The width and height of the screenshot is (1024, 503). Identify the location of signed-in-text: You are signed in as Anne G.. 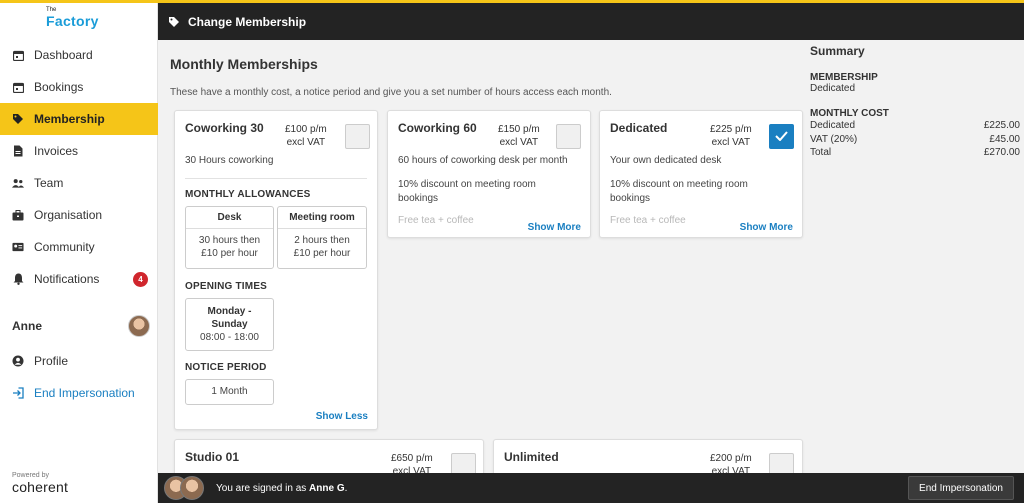
(281, 488).